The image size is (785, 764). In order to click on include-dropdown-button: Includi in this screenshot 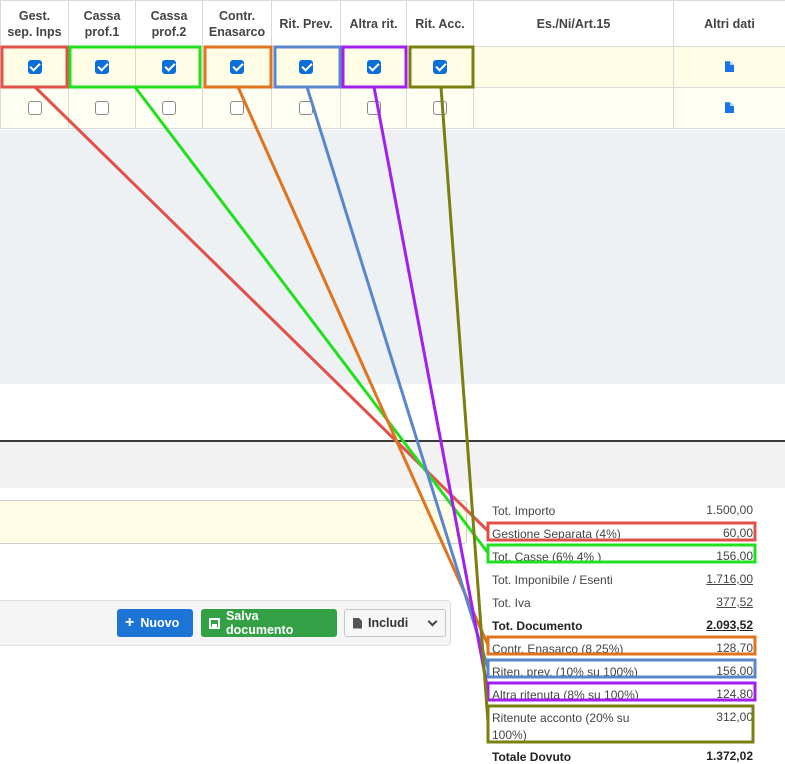, I will do `click(395, 623)`.